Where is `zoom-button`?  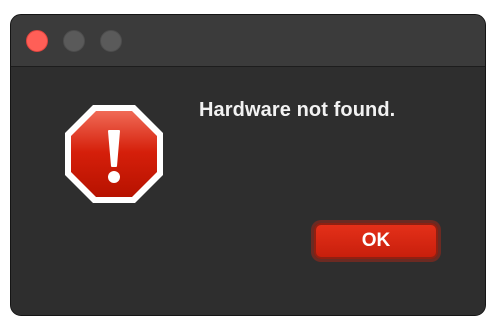 zoom-button is located at coordinates (111, 41).